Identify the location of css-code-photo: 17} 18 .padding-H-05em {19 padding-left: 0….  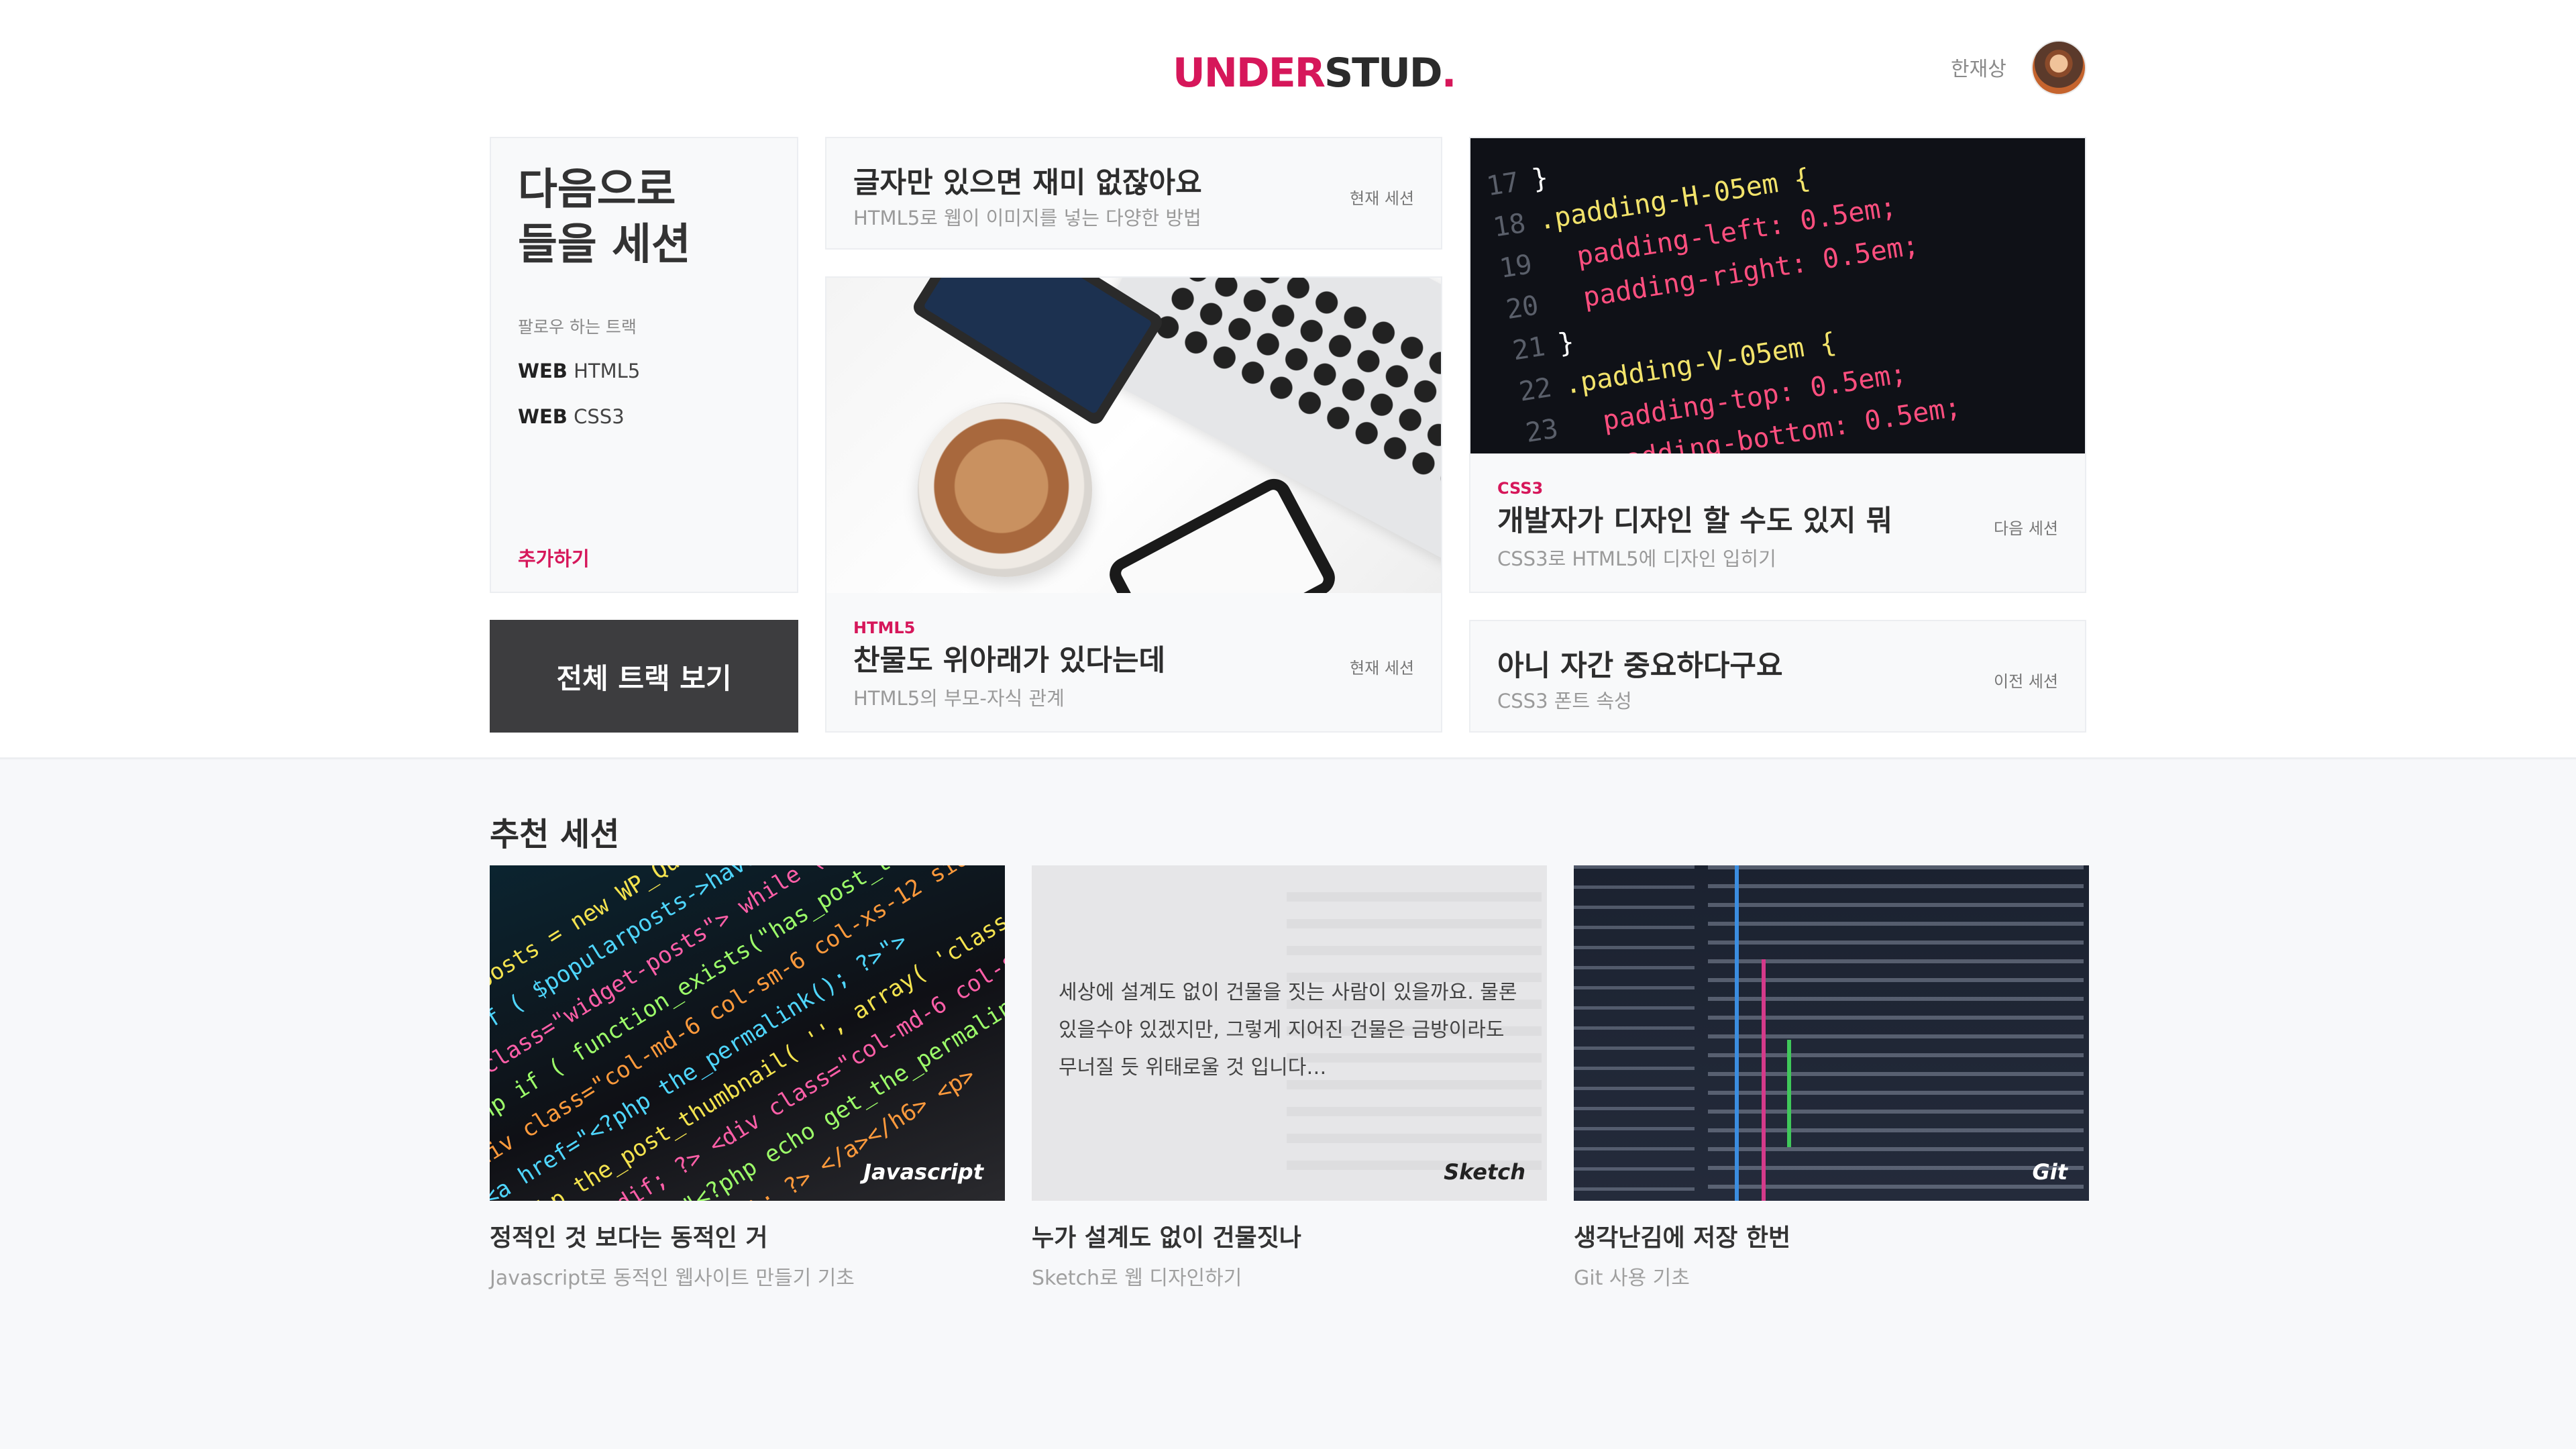
(1777, 295).